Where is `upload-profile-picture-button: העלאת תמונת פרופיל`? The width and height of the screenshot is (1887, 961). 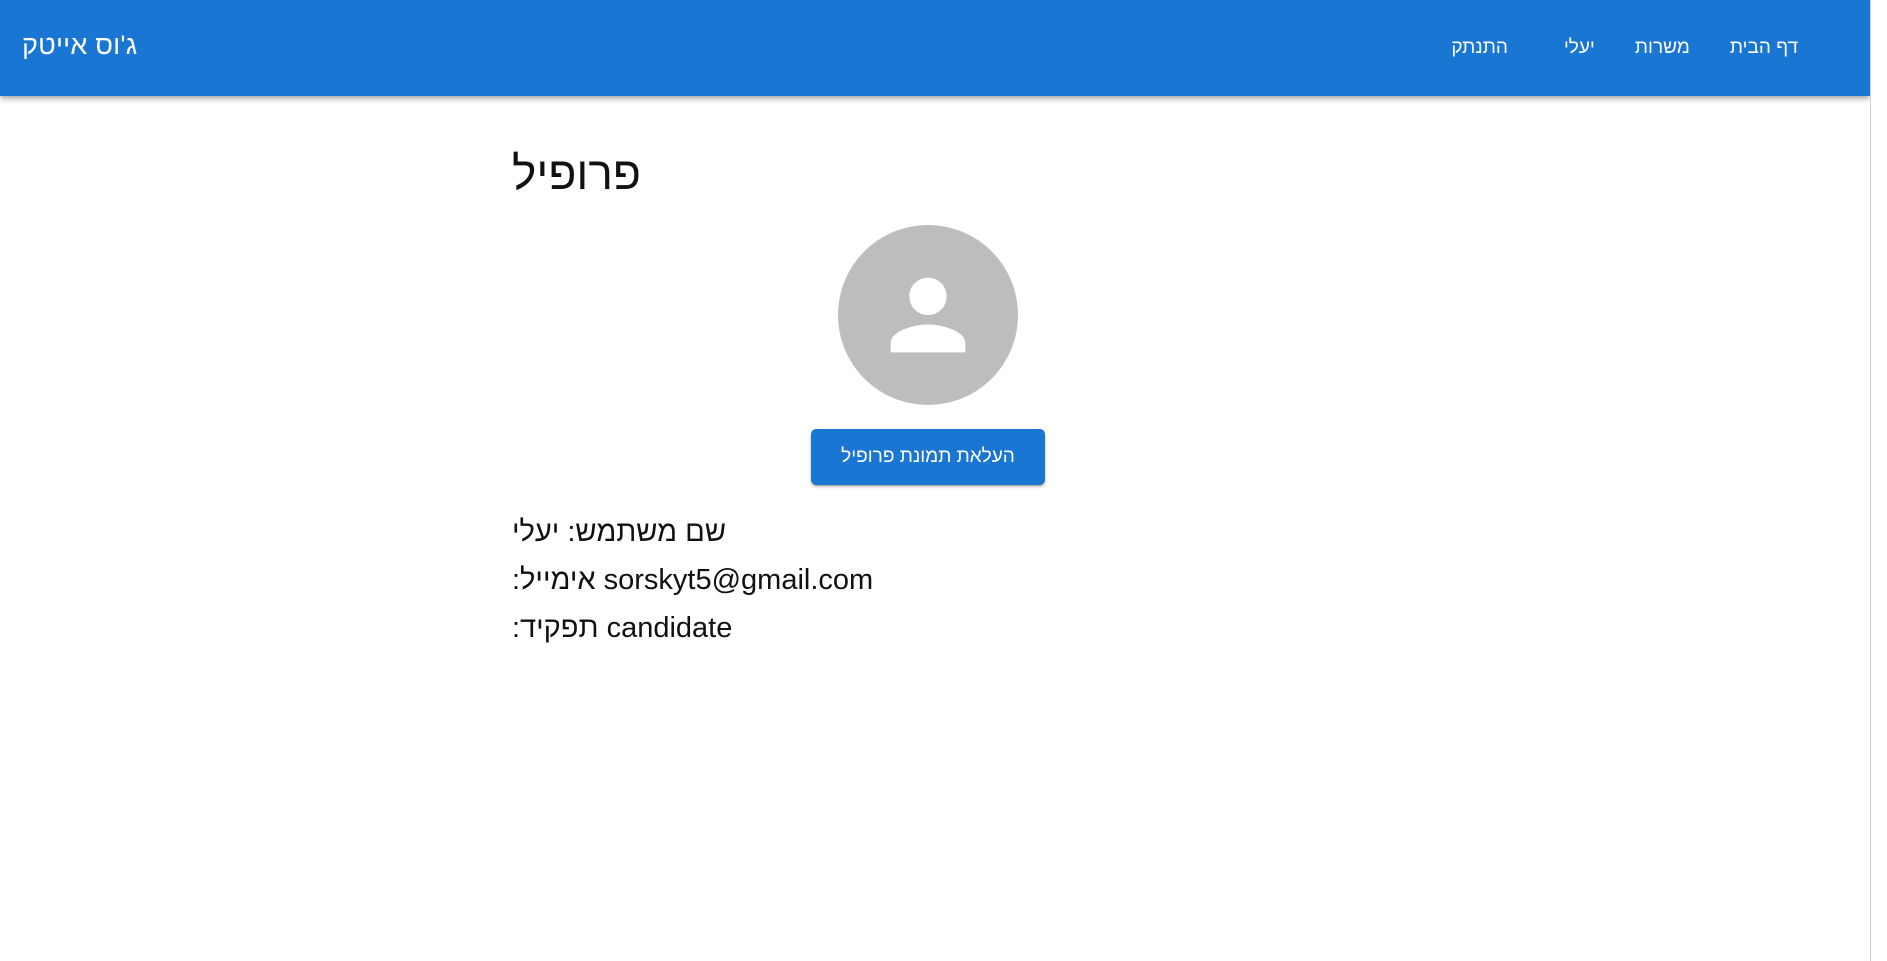 upload-profile-picture-button: העלאת תמונת פרופיל is located at coordinates (928, 457).